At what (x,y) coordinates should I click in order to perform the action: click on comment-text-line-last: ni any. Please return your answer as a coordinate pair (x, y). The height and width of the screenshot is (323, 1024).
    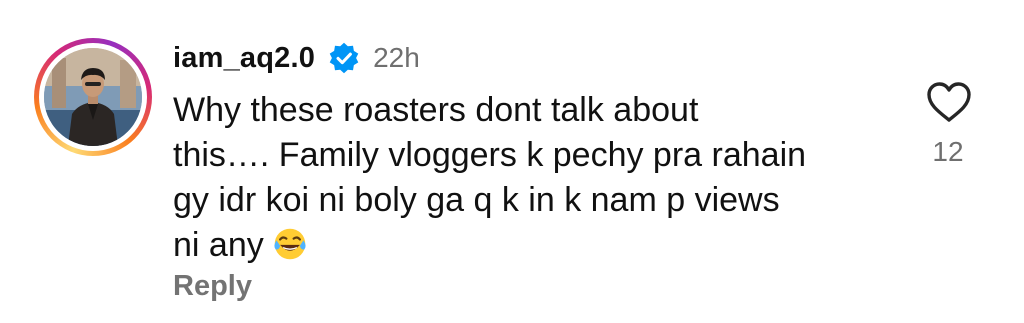
    Looking at the image, I should click on (533, 245).